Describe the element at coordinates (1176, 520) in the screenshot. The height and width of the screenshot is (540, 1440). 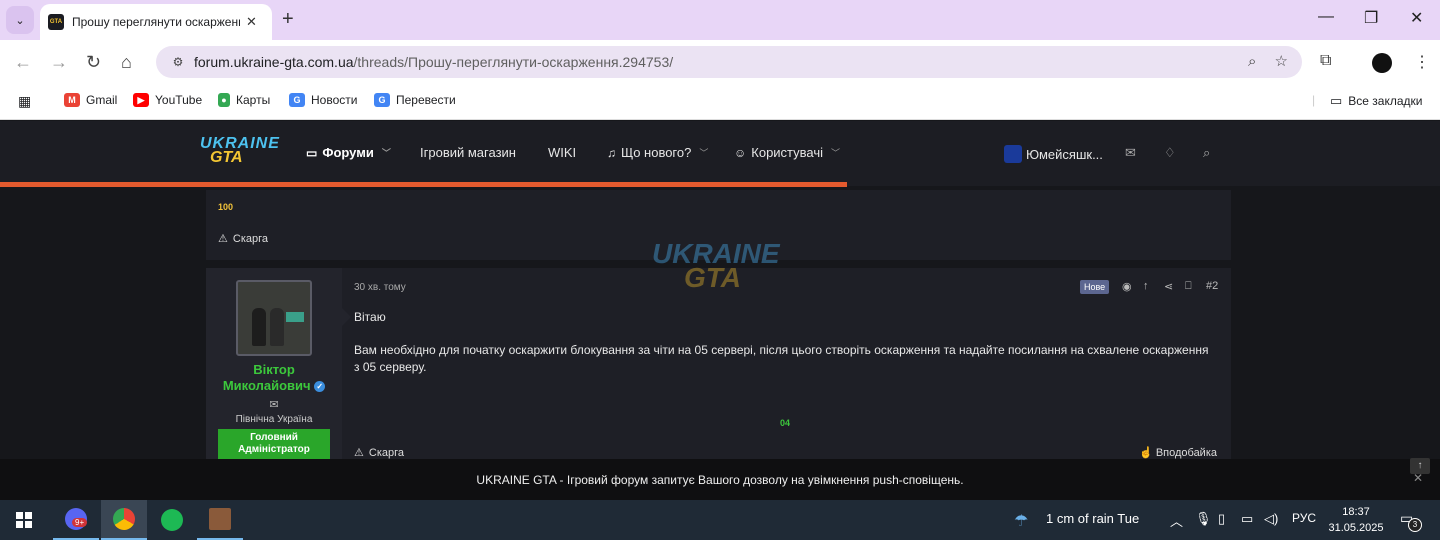
I see `chevron-up-icon: ︿` at that location.